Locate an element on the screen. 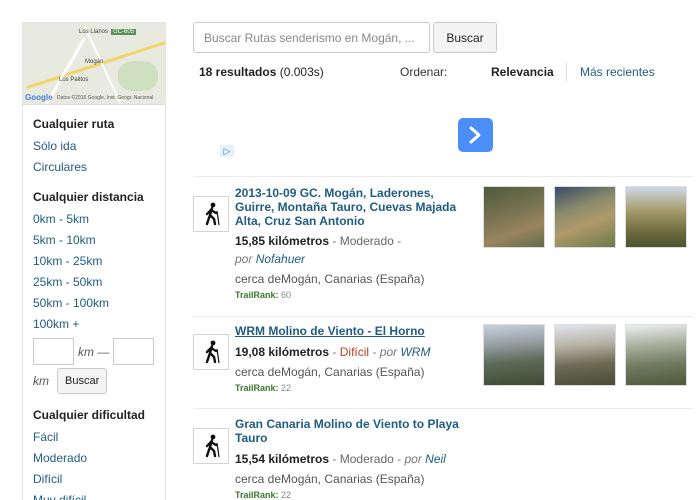 The width and height of the screenshot is (700, 500). result-distance: 15,85 kilómetros is located at coordinates (282, 241).